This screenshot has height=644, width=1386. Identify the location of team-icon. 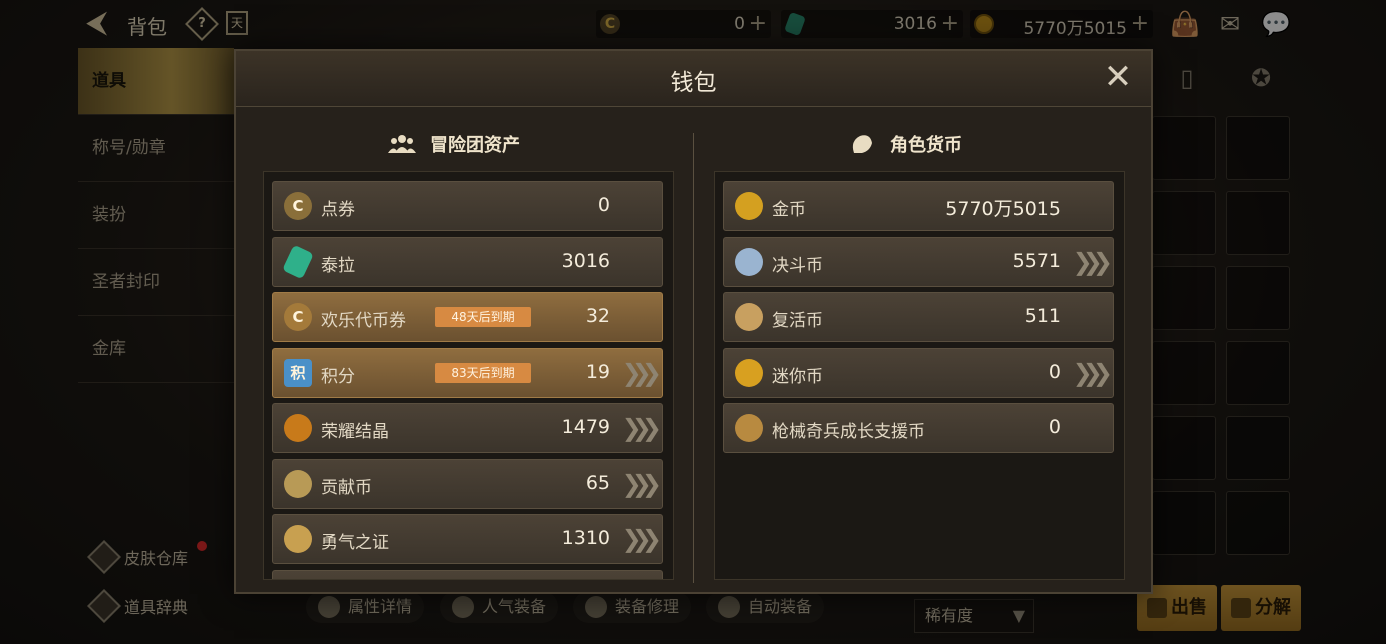
(402, 144).